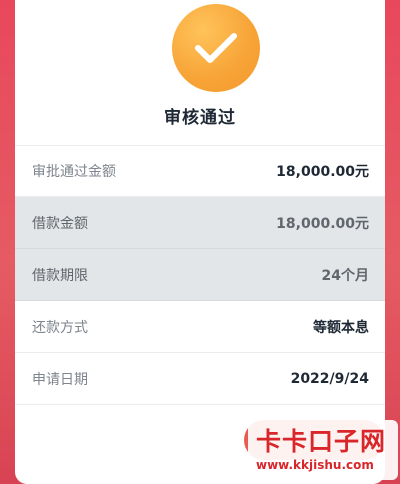 Image resolution: width=400 pixels, height=484 pixels. Describe the element at coordinates (200, 327) in the screenshot. I see `detail-row-repayment-method: 还款方式 等额本息` at that location.